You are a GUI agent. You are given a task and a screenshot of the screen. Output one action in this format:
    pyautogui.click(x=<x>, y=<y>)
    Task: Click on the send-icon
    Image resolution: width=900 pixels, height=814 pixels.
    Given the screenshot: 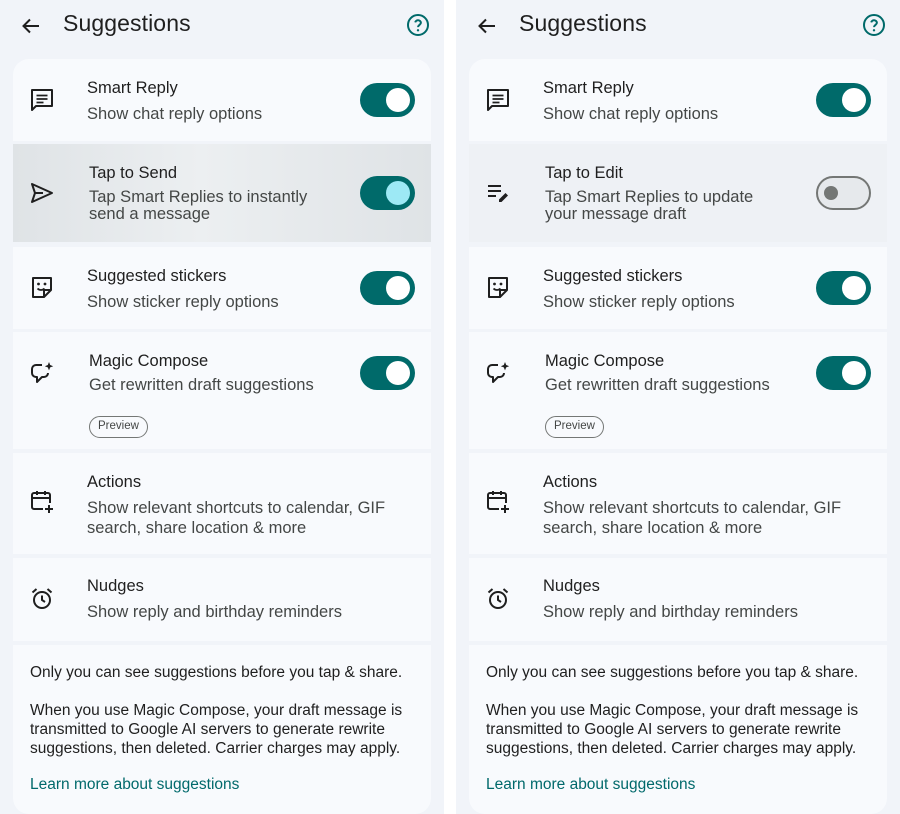 What is the action you would take?
    pyautogui.click(x=42, y=193)
    